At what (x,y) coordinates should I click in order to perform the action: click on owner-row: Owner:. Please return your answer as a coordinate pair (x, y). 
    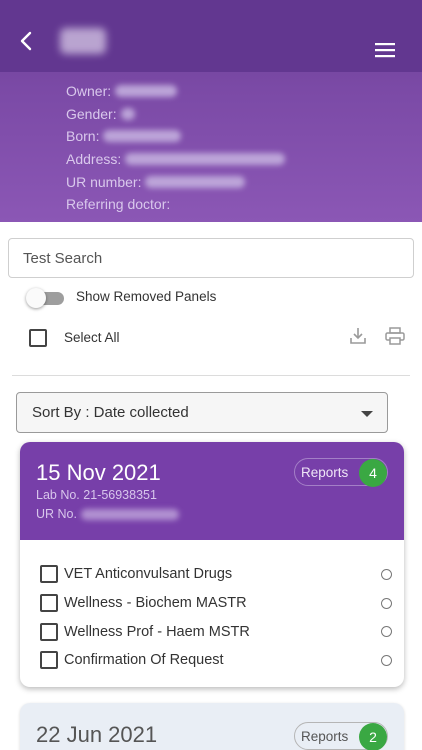
    Looking at the image, I should click on (175, 91).